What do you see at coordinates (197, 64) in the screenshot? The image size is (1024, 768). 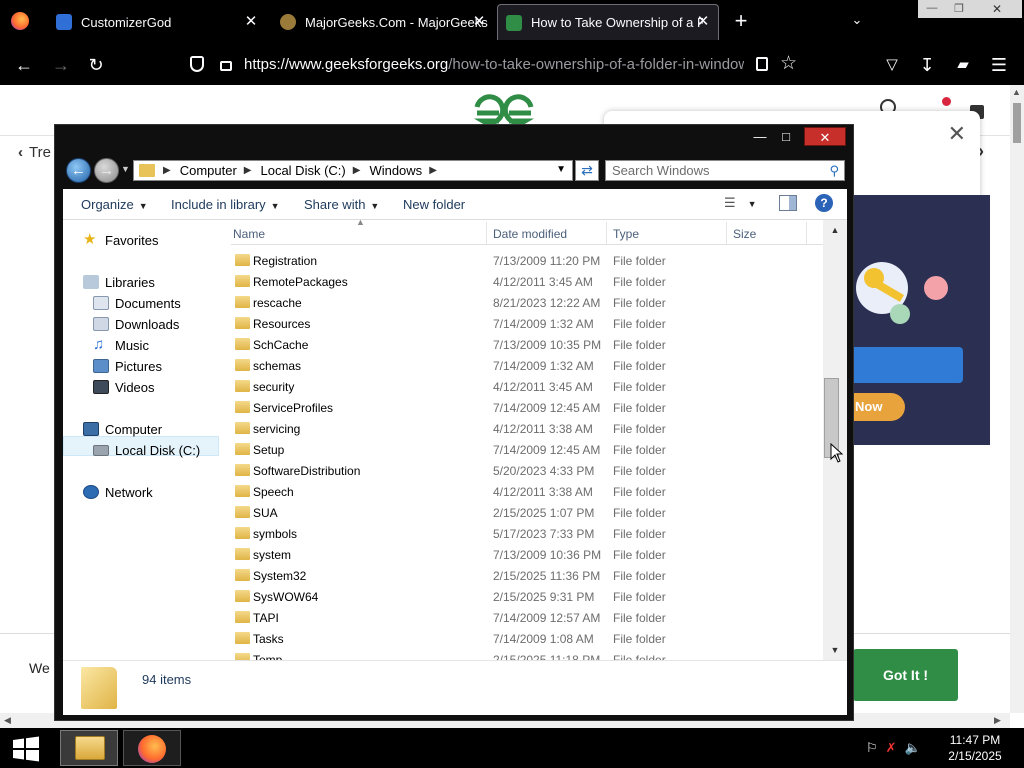 I see `tracking-shield-icon` at bounding box center [197, 64].